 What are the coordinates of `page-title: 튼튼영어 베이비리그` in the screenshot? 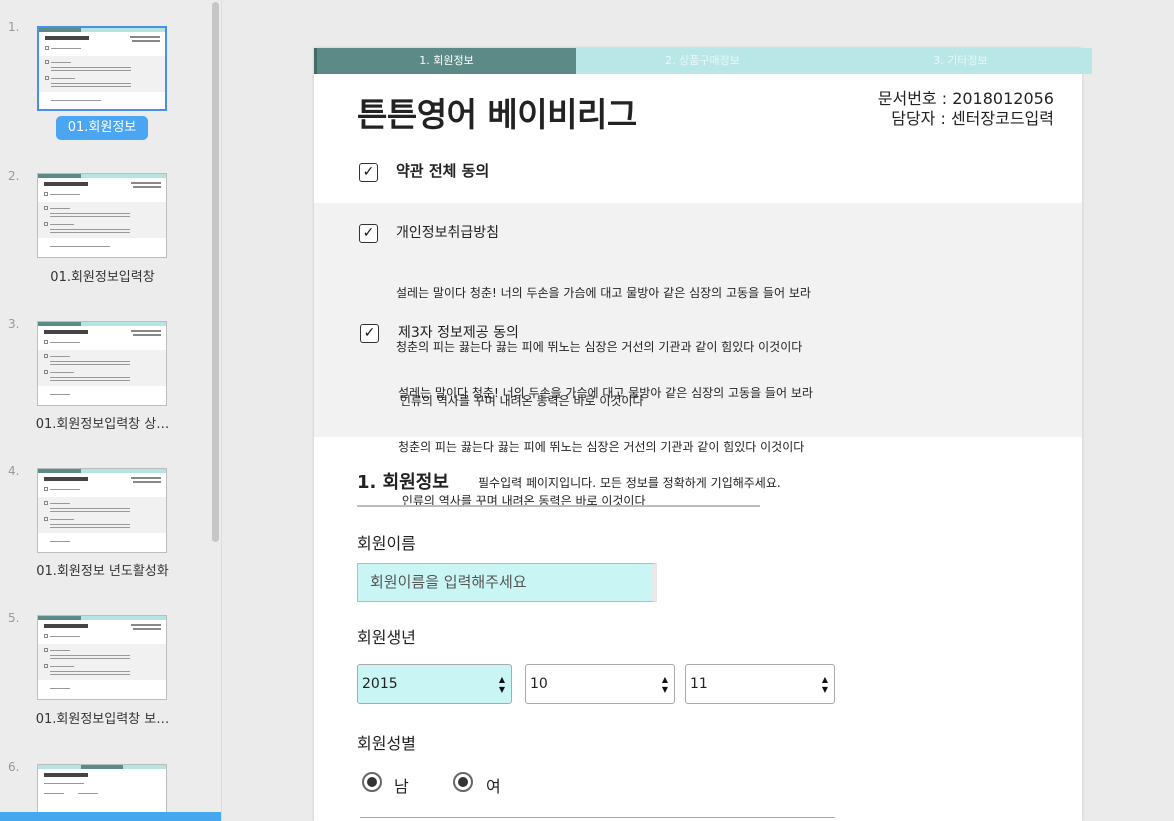 It's located at (497, 114).